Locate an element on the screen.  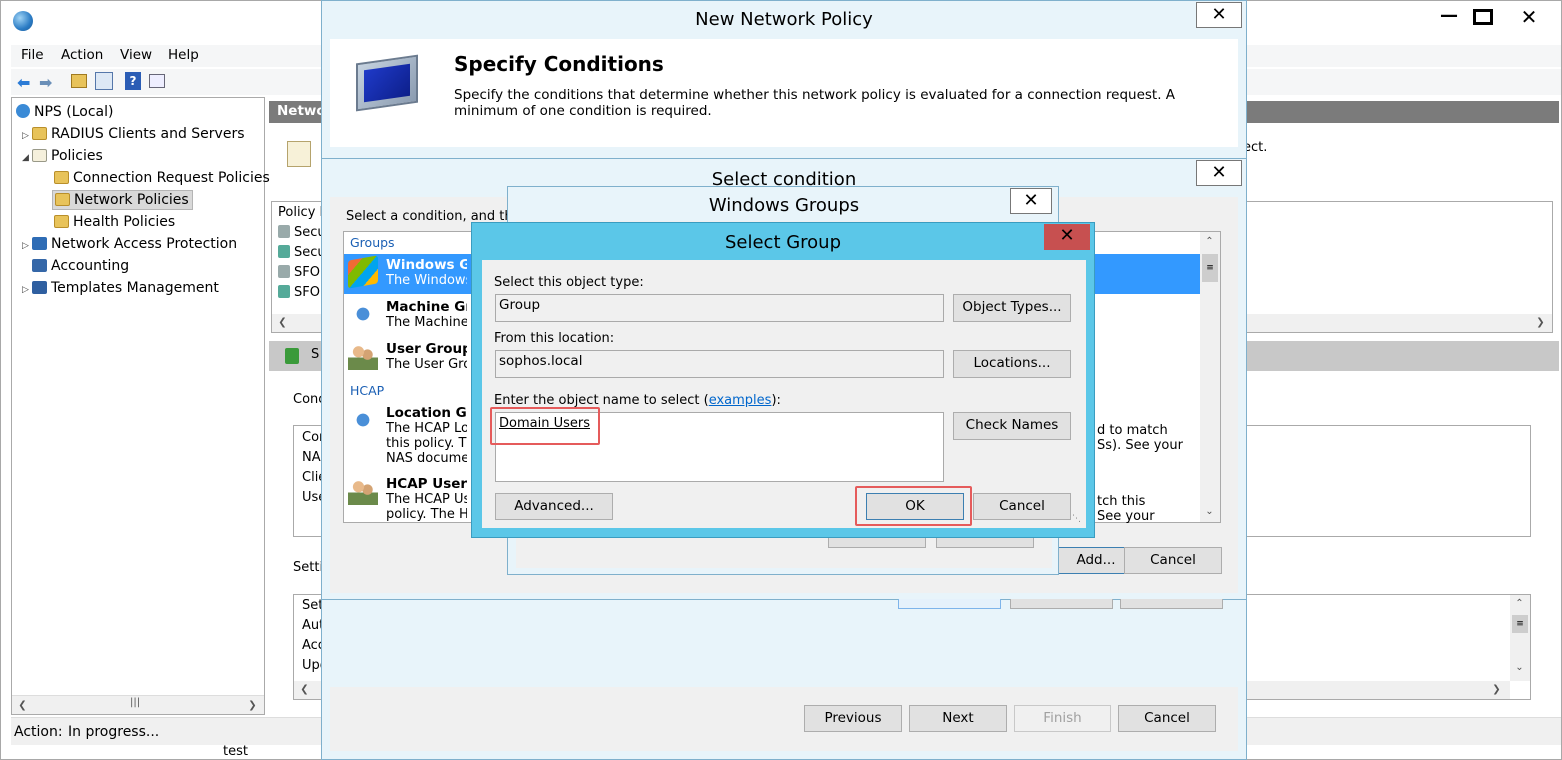
menu-file: File is located at coordinates (32, 55).